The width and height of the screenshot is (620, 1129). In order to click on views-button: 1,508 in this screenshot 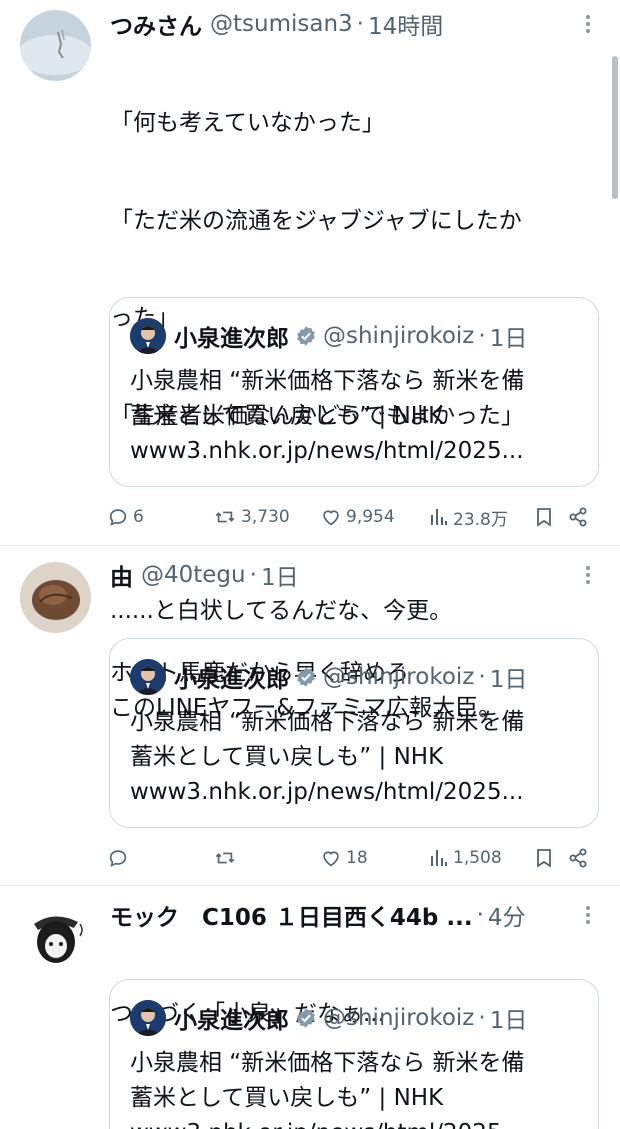, I will do `click(465, 858)`.